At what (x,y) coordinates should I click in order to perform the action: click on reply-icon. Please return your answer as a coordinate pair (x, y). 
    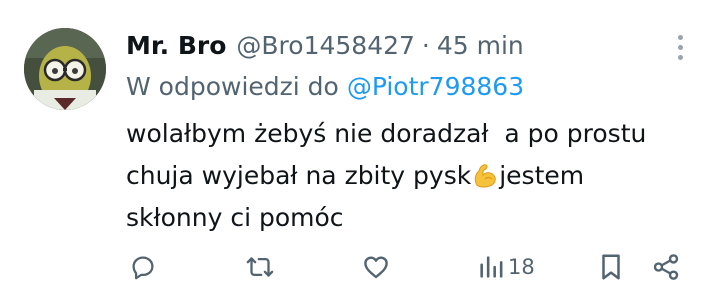
    Looking at the image, I should click on (143, 267).